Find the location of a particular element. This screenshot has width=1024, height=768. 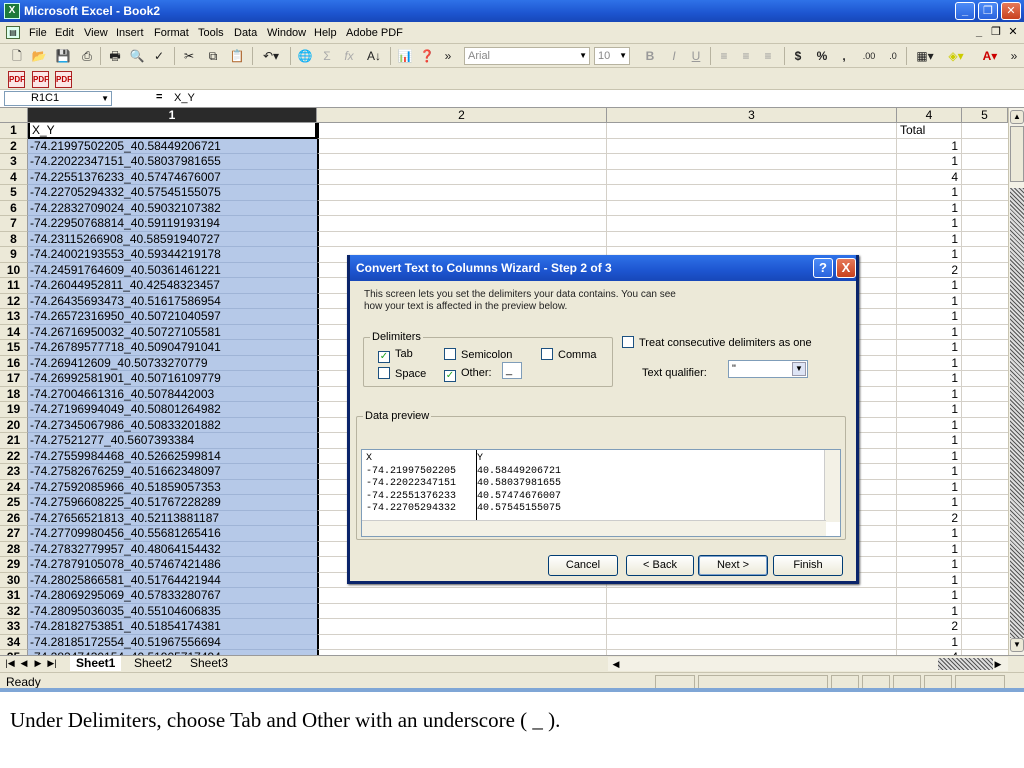

cell-col1: -74.27521277_40.5607393384 is located at coordinates (172, 441).